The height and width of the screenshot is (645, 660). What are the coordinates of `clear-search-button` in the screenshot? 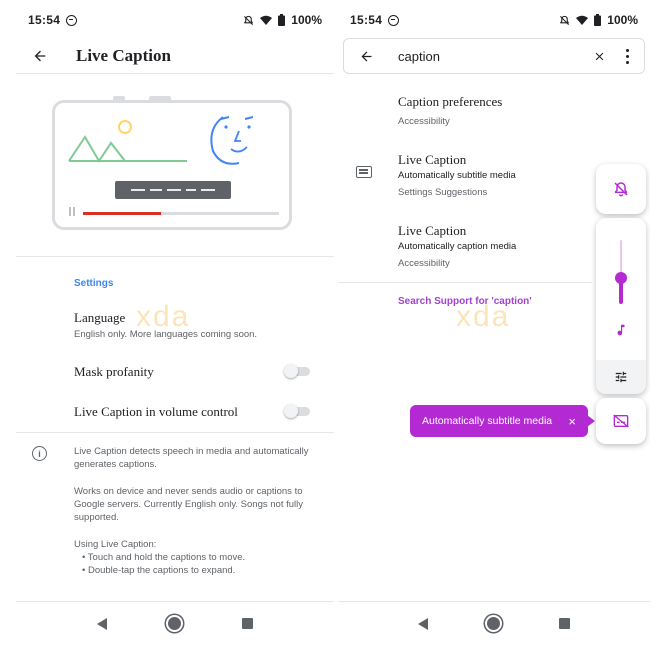 It's located at (599, 56).